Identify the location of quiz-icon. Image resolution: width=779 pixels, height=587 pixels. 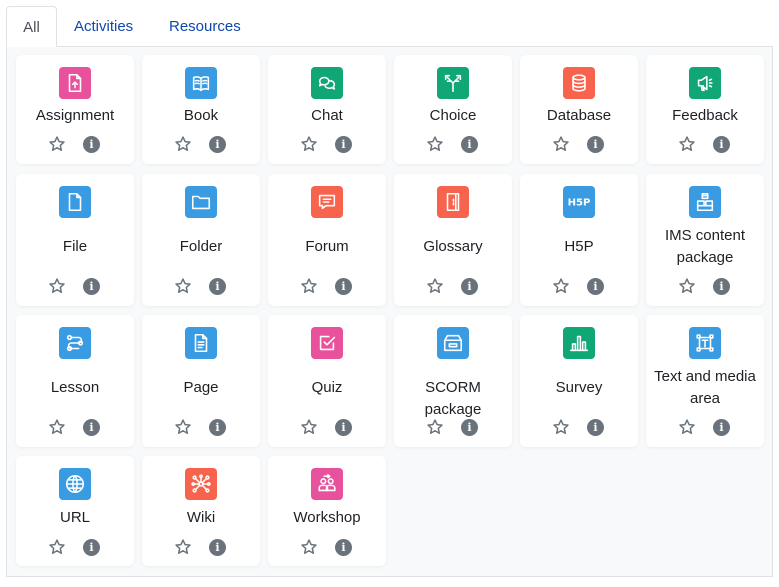
(327, 343).